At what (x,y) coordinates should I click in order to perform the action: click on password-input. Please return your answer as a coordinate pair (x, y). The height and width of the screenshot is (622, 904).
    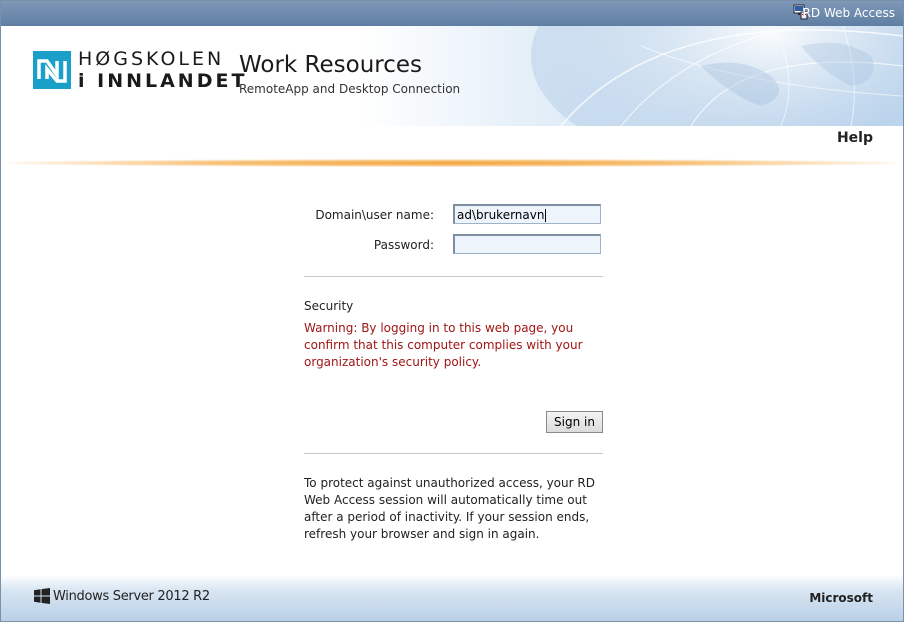
    Looking at the image, I should click on (527, 244).